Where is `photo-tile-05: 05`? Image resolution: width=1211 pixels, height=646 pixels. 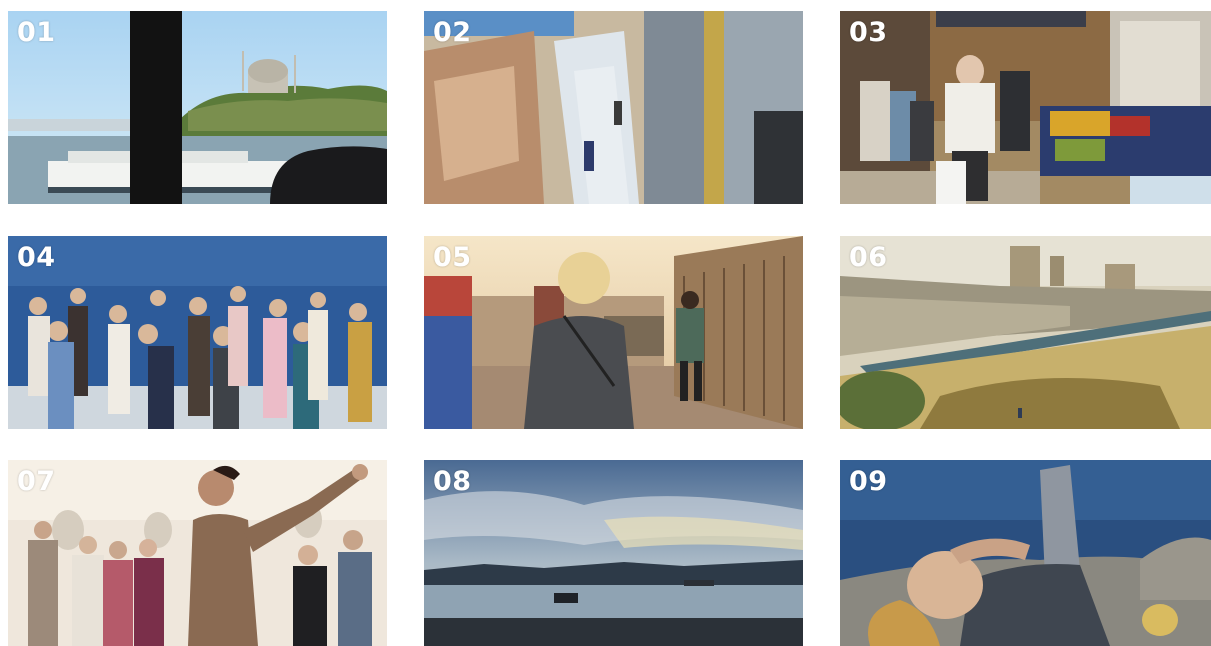
photo-tile-05: 05 is located at coordinates (613, 332).